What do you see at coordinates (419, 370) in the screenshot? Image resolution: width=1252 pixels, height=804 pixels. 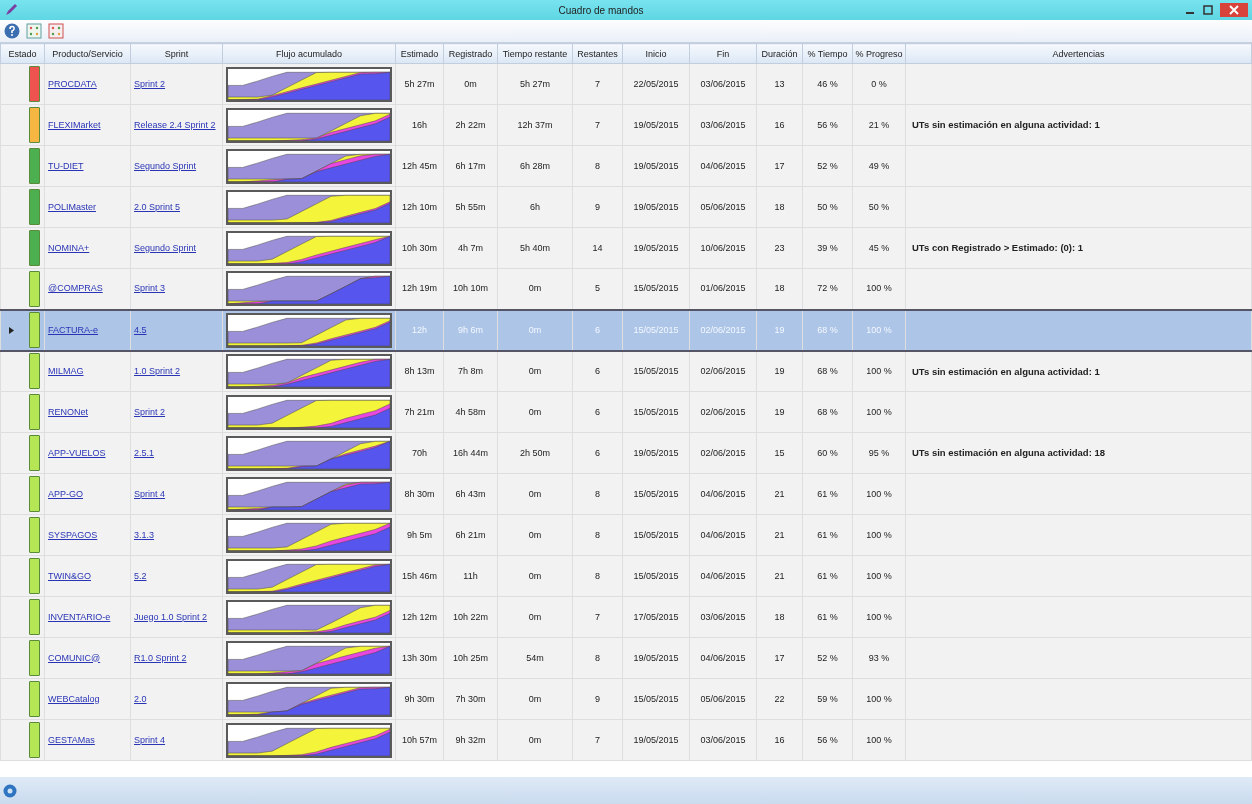 I see `table-cell: 8h 13m` at bounding box center [419, 370].